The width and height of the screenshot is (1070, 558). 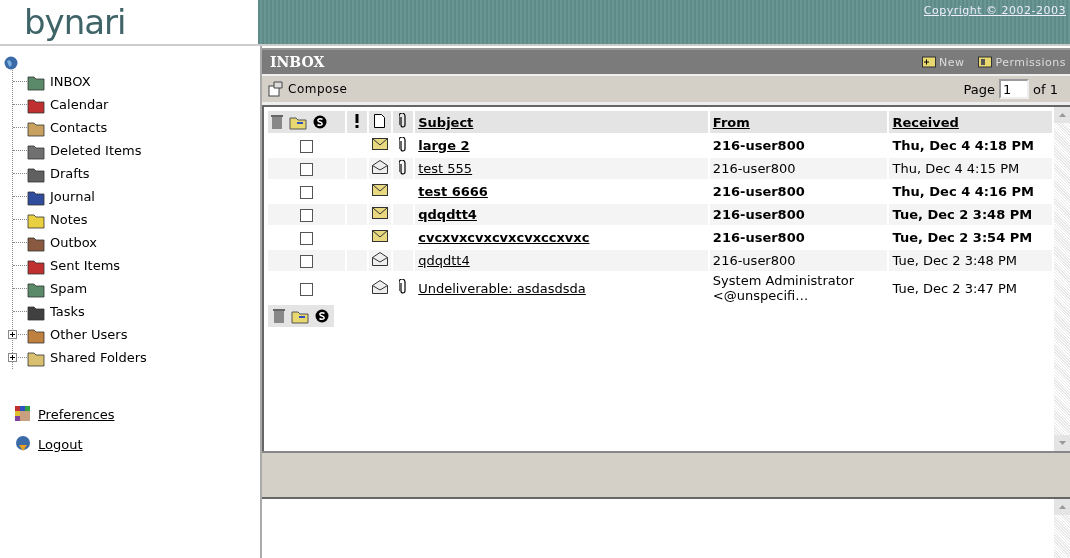 What do you see at coordinates (956, 168) in the screenshot?
I see `received-cell: Thu, Dec 4 4:15 PM` at bounding box center [956, 168].